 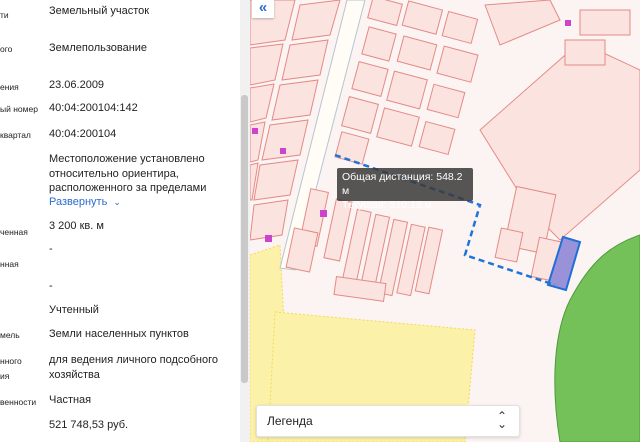 What do you see at coordinates (9, 264) in the screenshot?
I see `row-label: нная` at bounding box center [9, 264].